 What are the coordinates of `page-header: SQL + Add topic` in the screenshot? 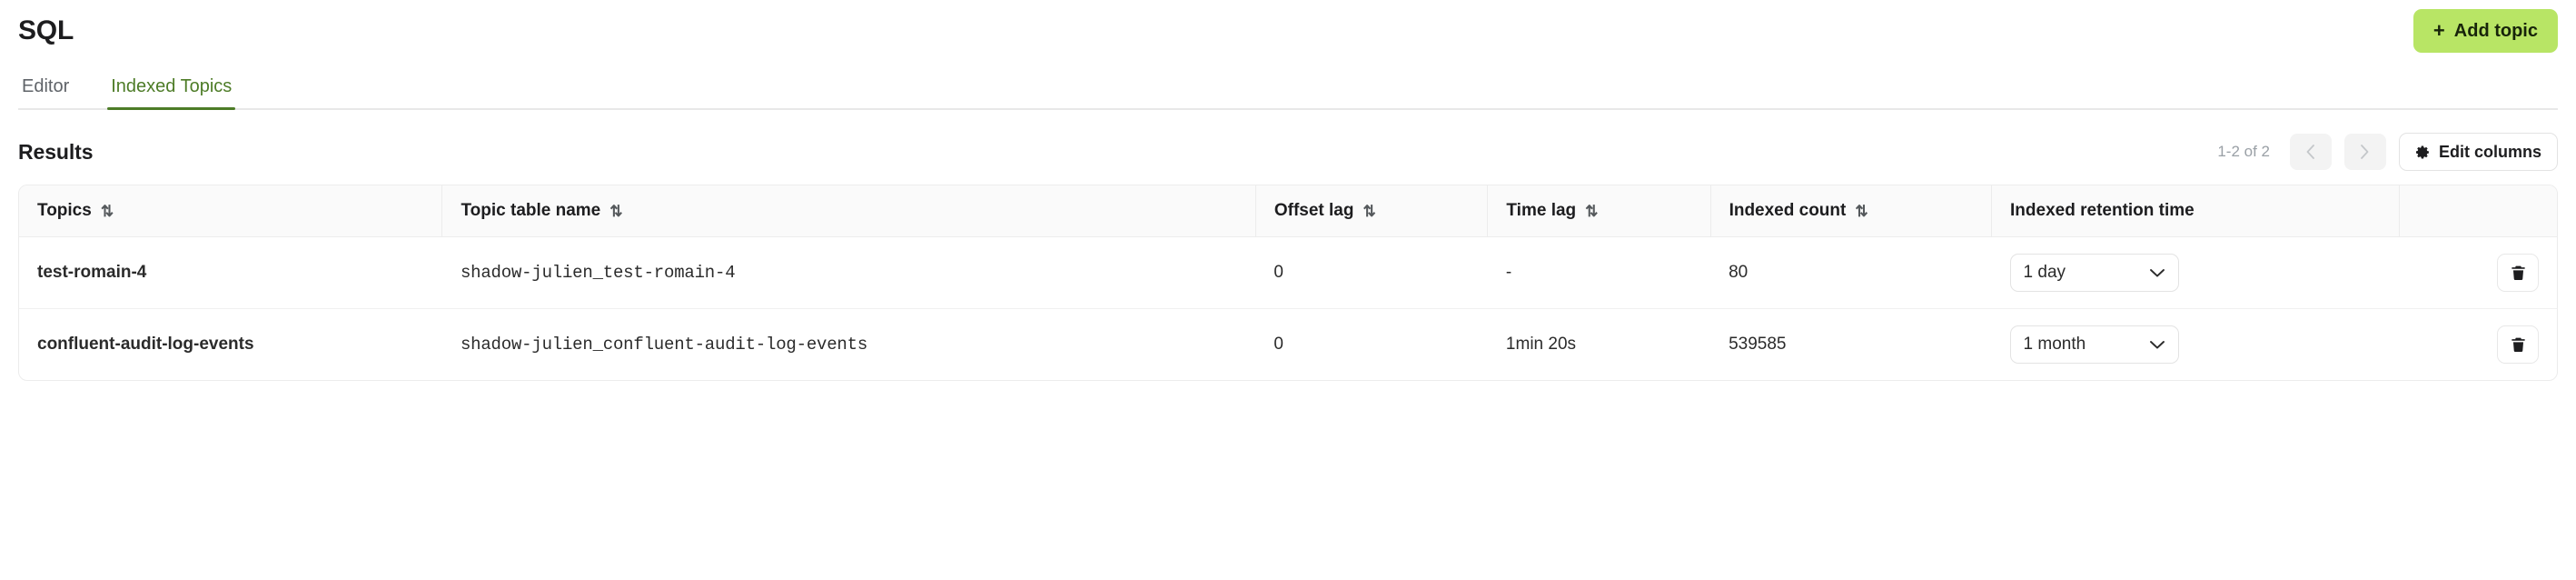 It's located at (1288, 28).